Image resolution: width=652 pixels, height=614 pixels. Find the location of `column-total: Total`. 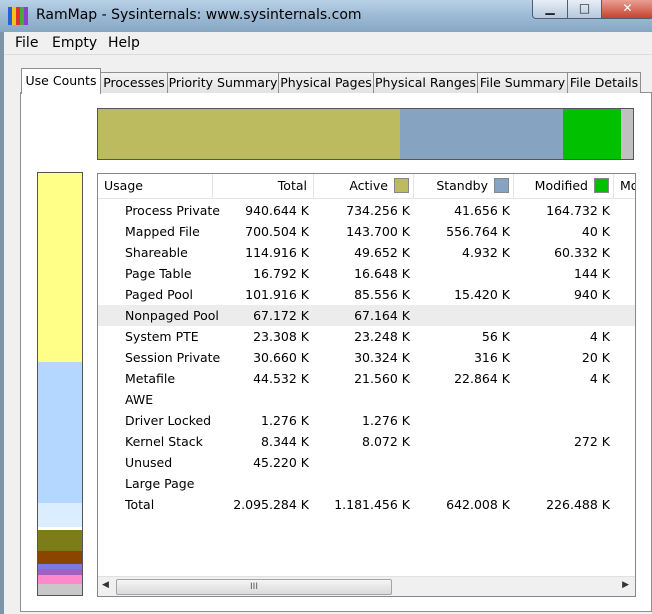

column-total: Total is located at coordinates (263, 186).